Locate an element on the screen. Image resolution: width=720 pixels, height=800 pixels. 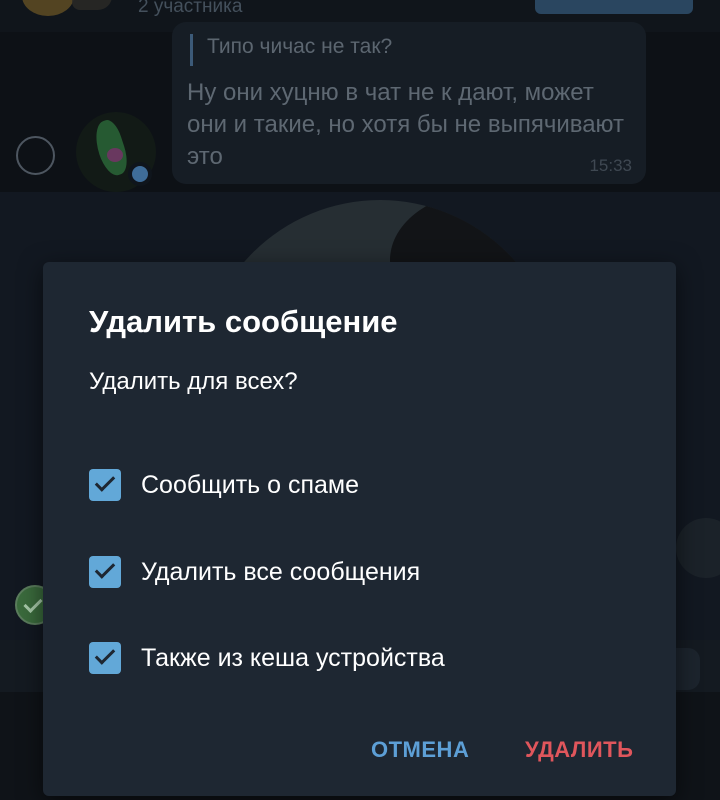
option-delete-all: Удалить все сообщения is located at coordinates (357, 572).